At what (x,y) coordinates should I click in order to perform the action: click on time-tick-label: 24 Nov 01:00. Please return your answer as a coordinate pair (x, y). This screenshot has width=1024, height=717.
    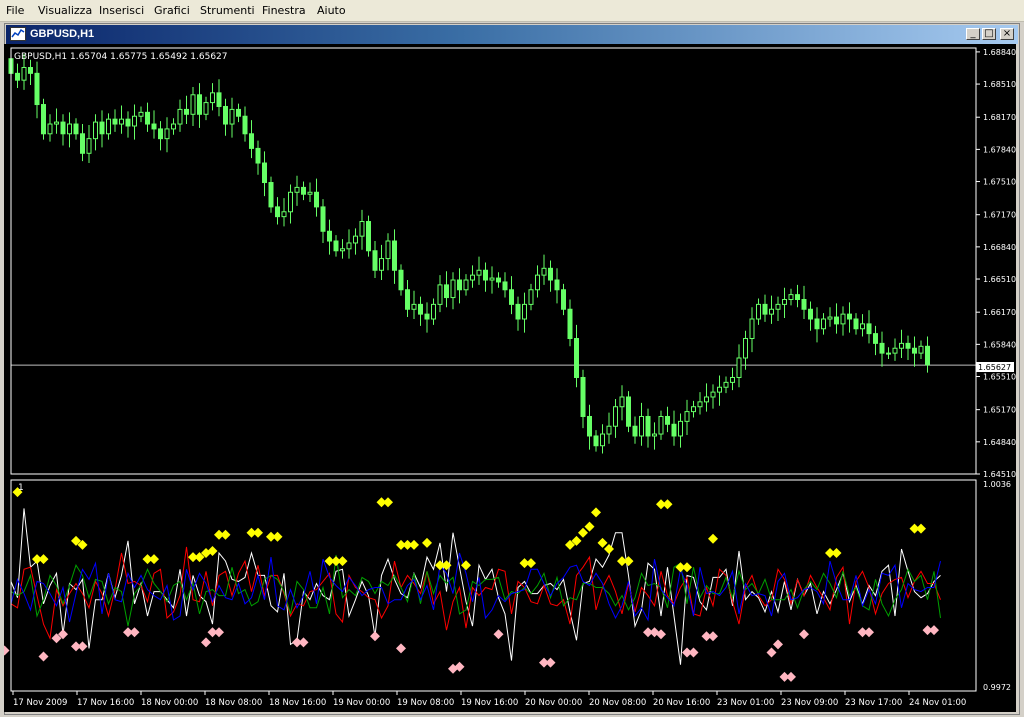
    Looking at the image, I should click on (937, 703).